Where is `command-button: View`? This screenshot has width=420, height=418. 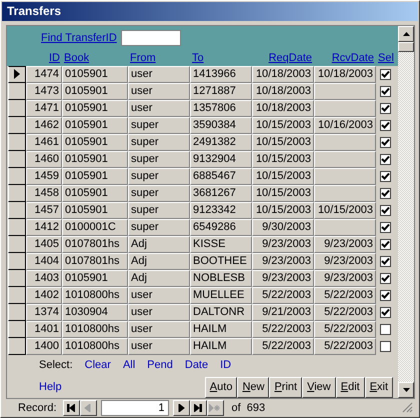
command-button: View is located at coordinates (319, 387).